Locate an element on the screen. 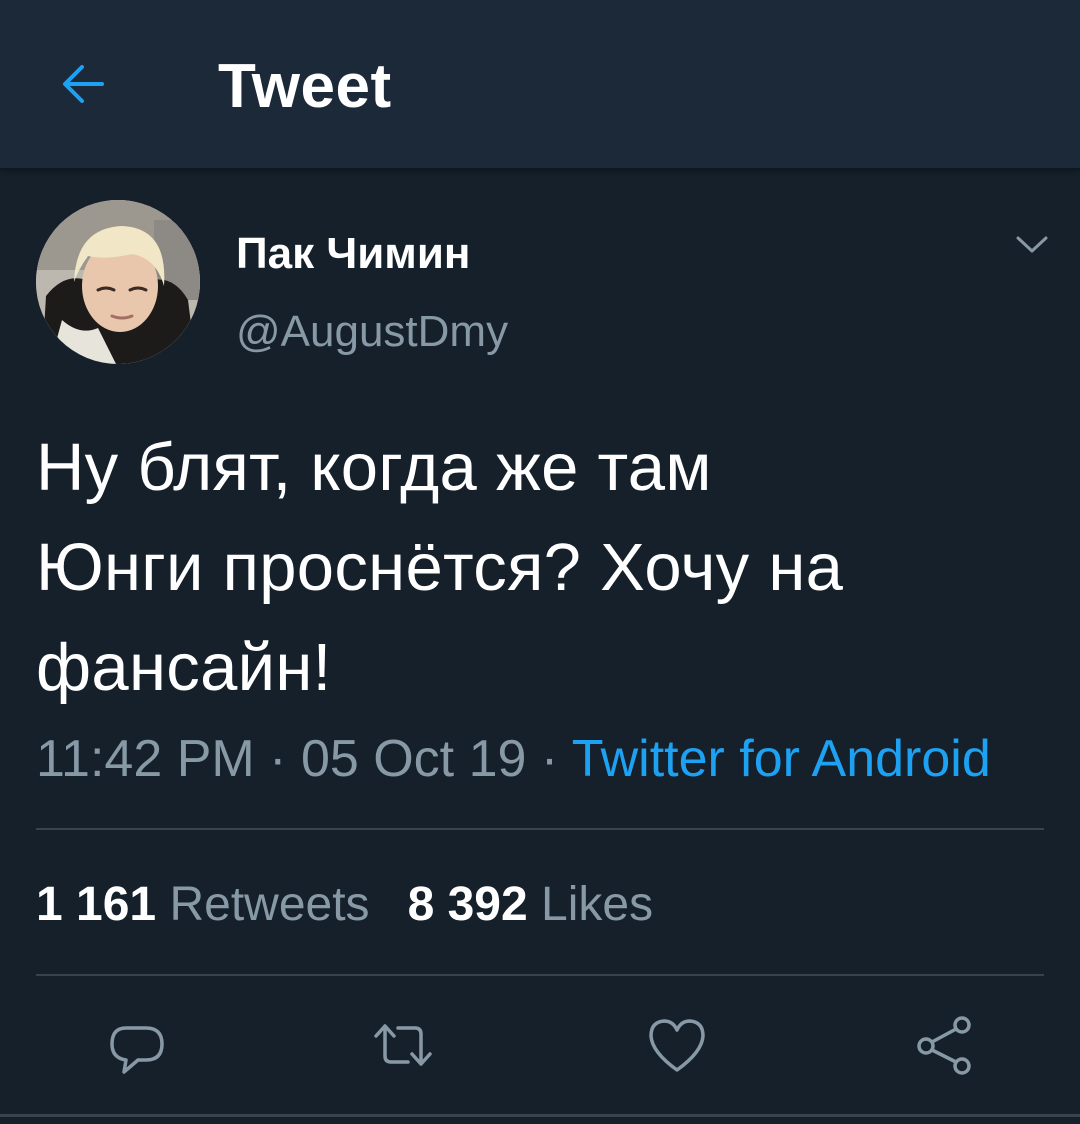 This screenshot has width=1080, height=1124. tweet-text-line: Юнги проснётся? Хочу на is located at coordinates (440, 567).